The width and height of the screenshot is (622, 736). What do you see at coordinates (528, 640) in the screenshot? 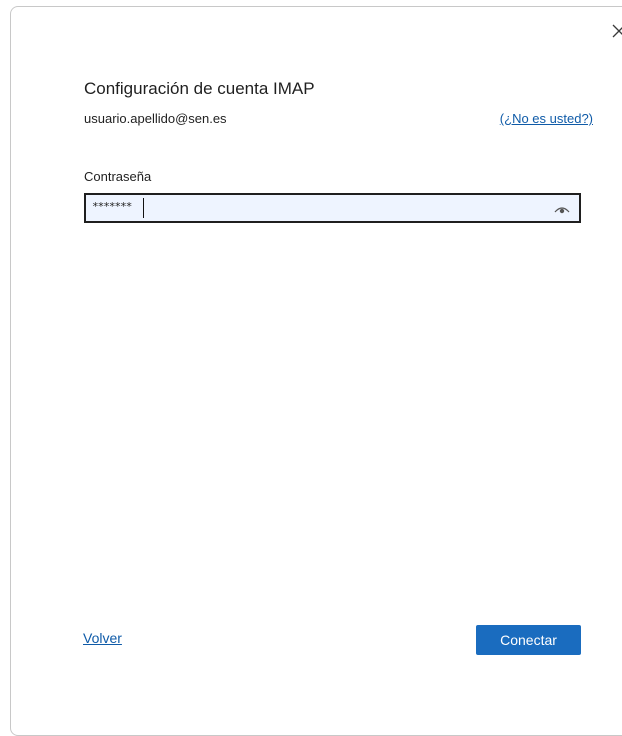
I see `connect-button: Conectar` at bounding box center [528, 640].